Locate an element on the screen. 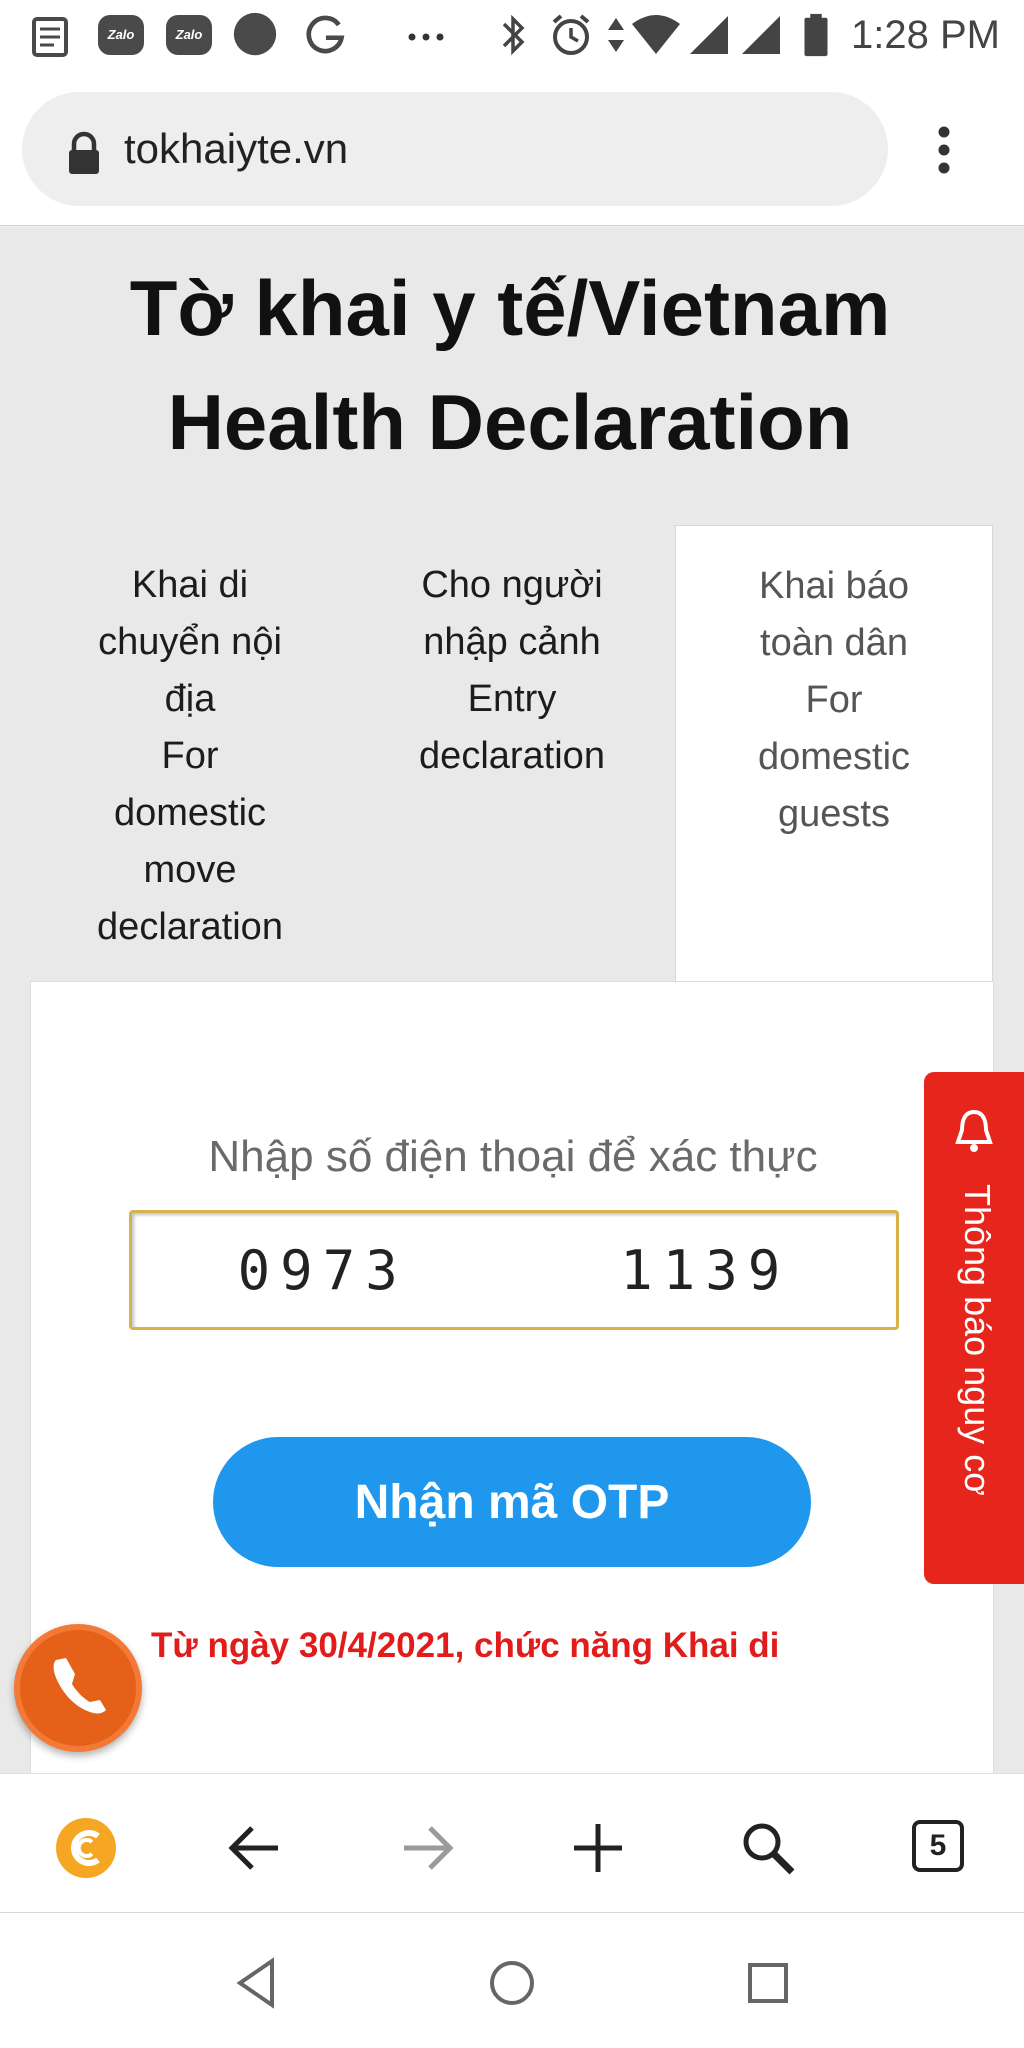  status-bar: Zalo Zalo 1:28 PM is located at coordinates (512, 36).